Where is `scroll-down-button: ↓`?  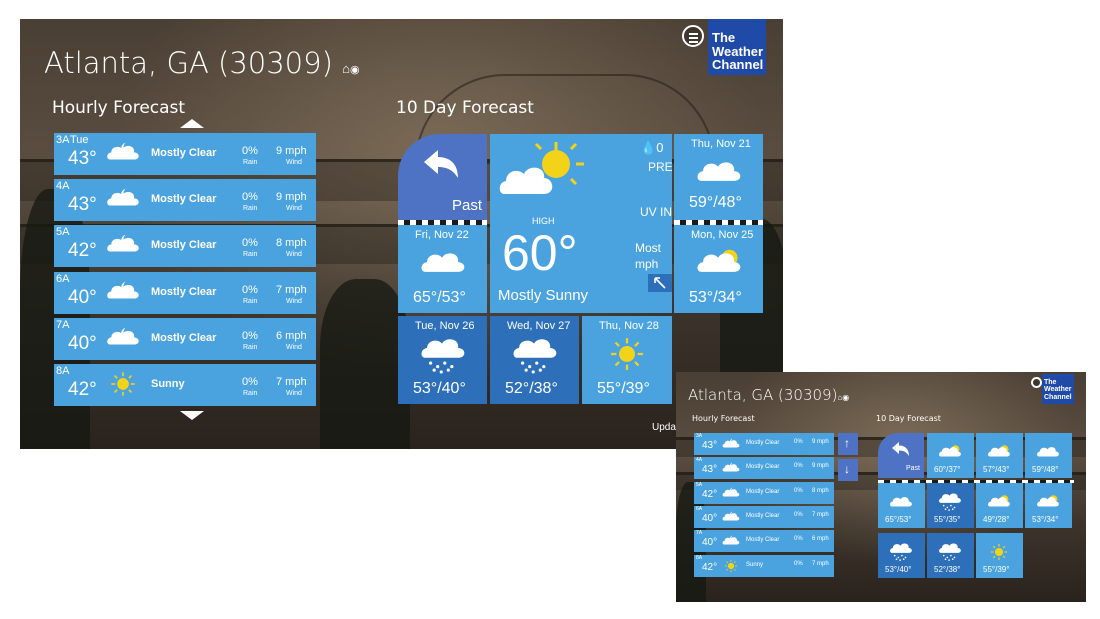 scroll-down-button: ↓ is located at coordinates (848, 470).